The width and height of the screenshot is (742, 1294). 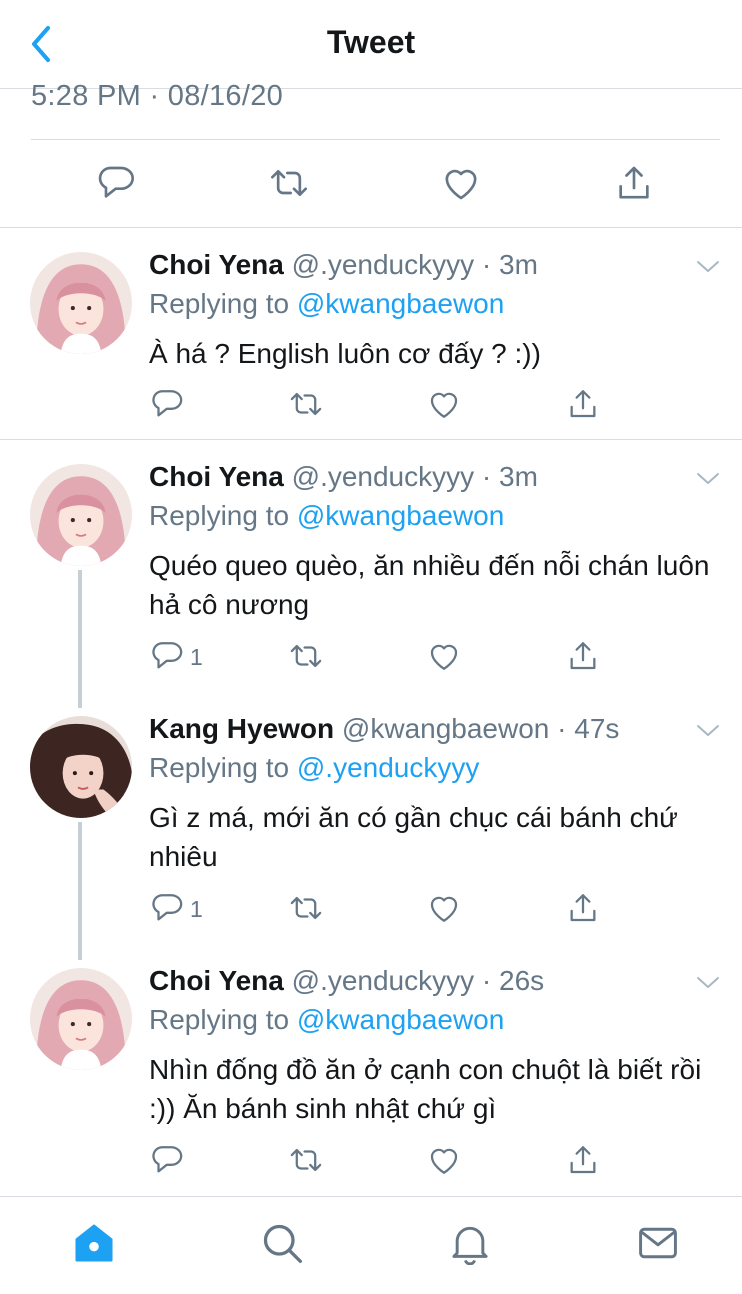 I want to click on home-icon, so click(x=94, y=1243).